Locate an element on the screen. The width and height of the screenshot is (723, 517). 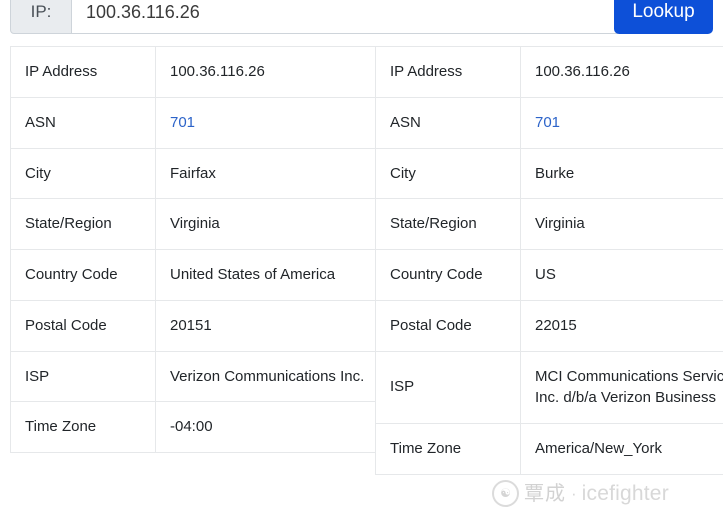
row-value: US is located at coordinates (621, 275).